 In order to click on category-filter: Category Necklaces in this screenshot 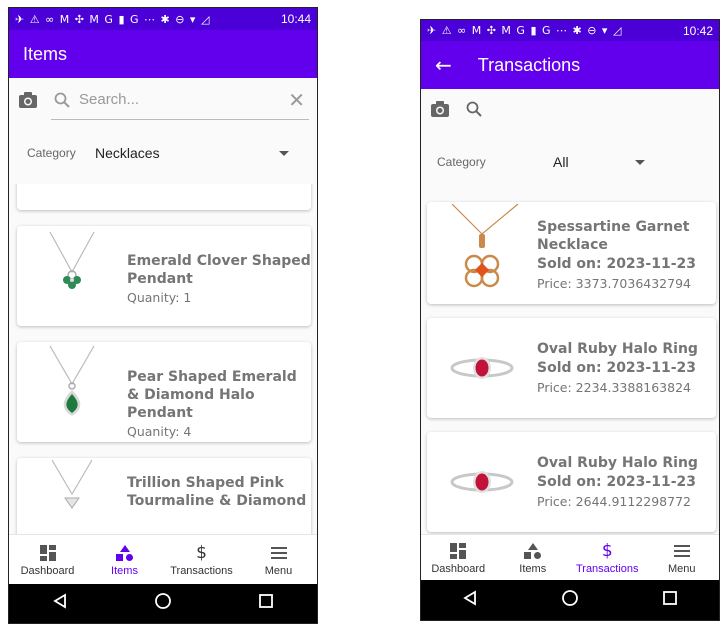, I will do `click(163, 153)`.